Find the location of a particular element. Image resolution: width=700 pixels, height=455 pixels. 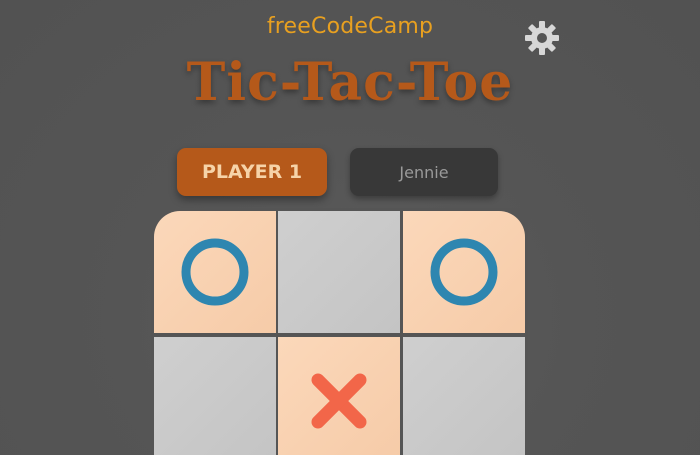

x-mark-icon is located at coordinates (339, 401).